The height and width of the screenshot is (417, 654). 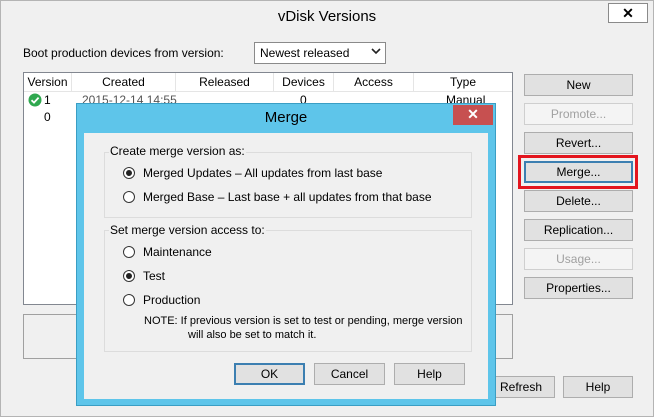 What do you see at coordinates (349, 374) in the screenshot?
I see `cancel-button: Cancel` at bounding box center [349, 374].